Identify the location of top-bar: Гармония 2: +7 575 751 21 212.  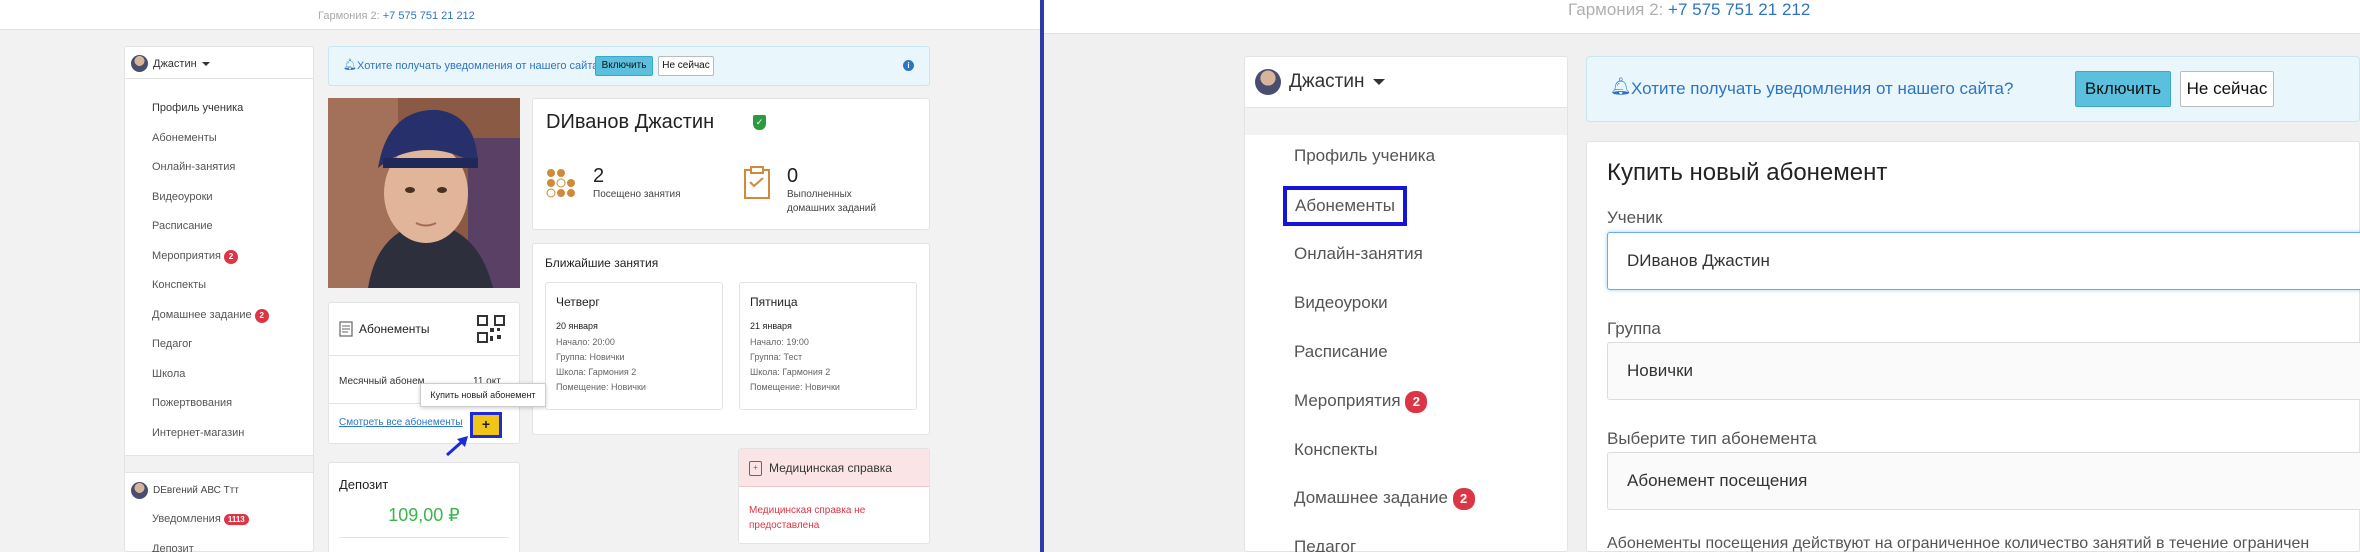
(1702, 17).